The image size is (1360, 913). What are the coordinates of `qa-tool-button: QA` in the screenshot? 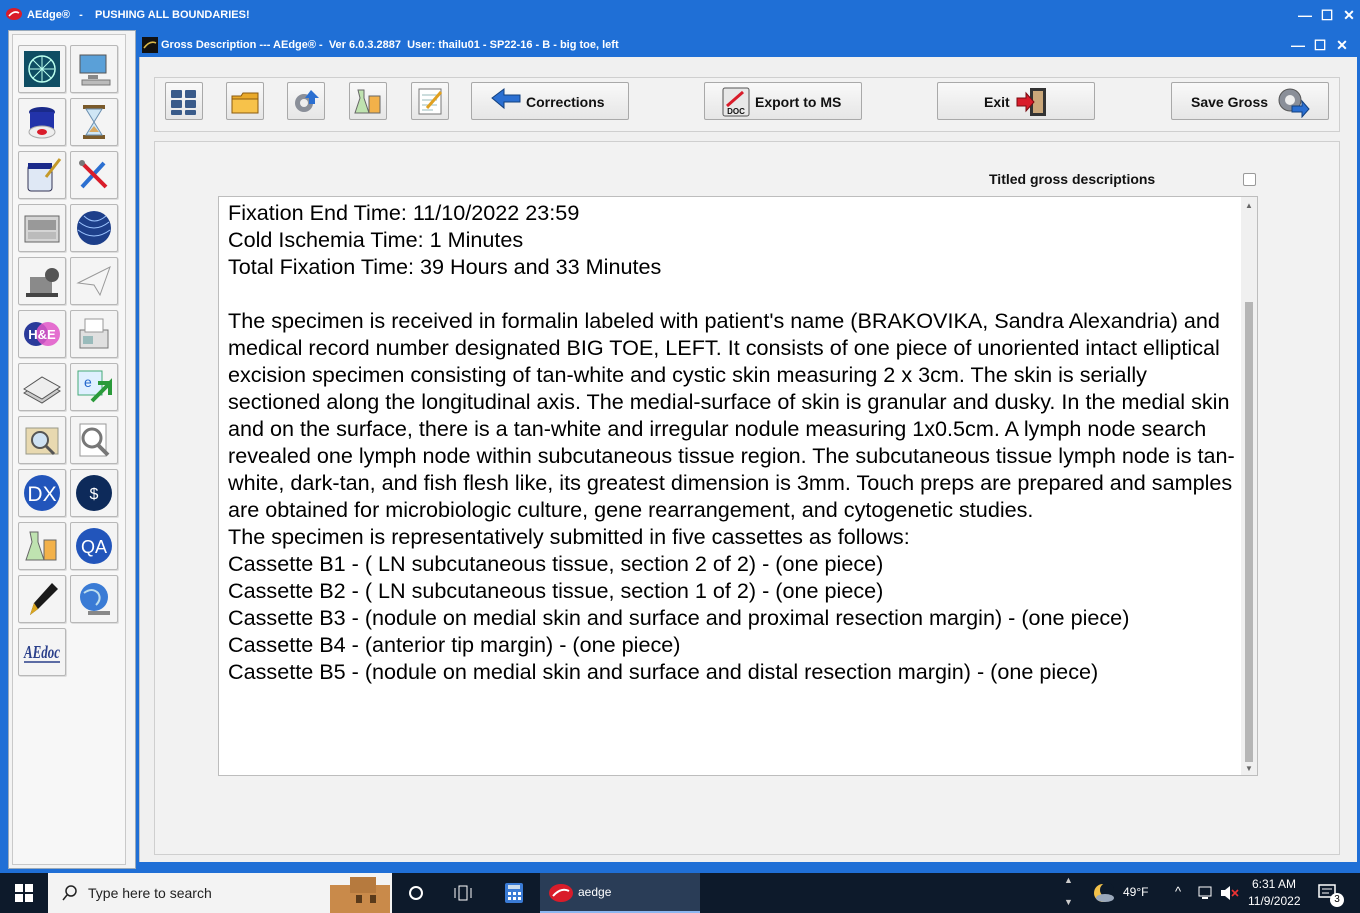 It's located at (94, 546).